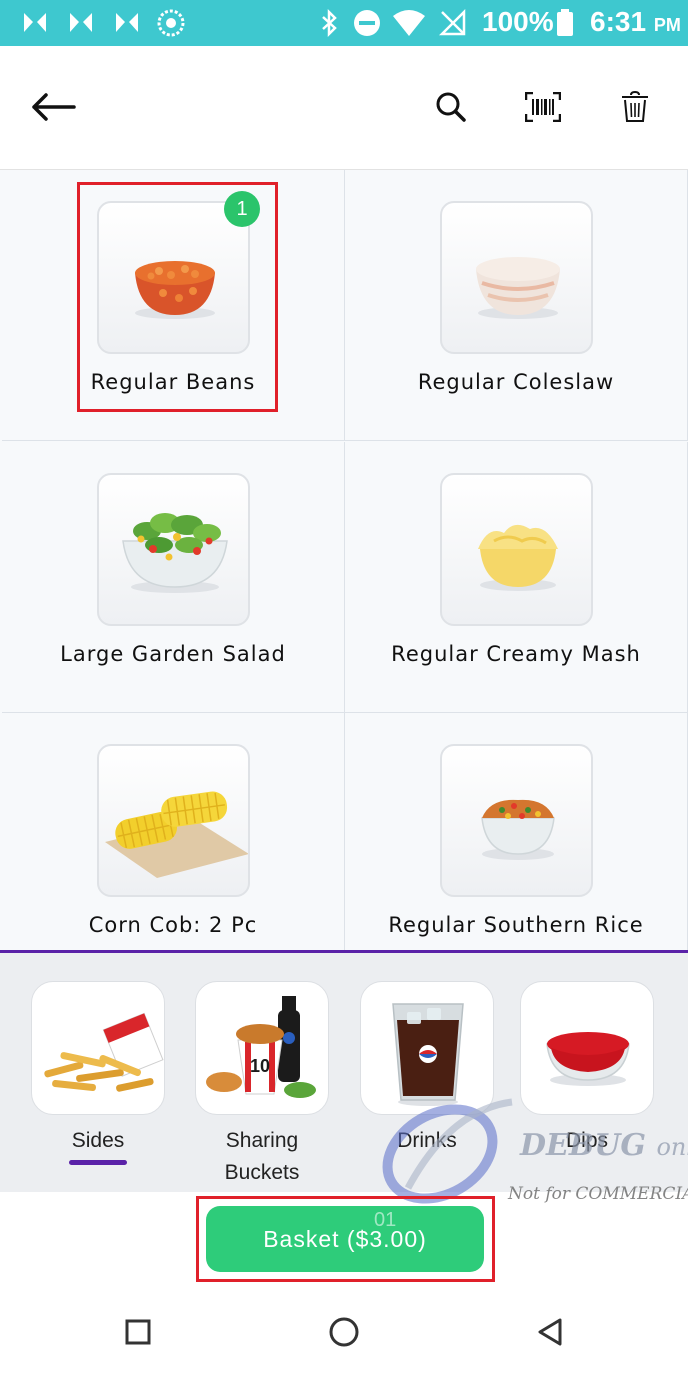  I want to click on beans-bowl-image, so click(173, 277).